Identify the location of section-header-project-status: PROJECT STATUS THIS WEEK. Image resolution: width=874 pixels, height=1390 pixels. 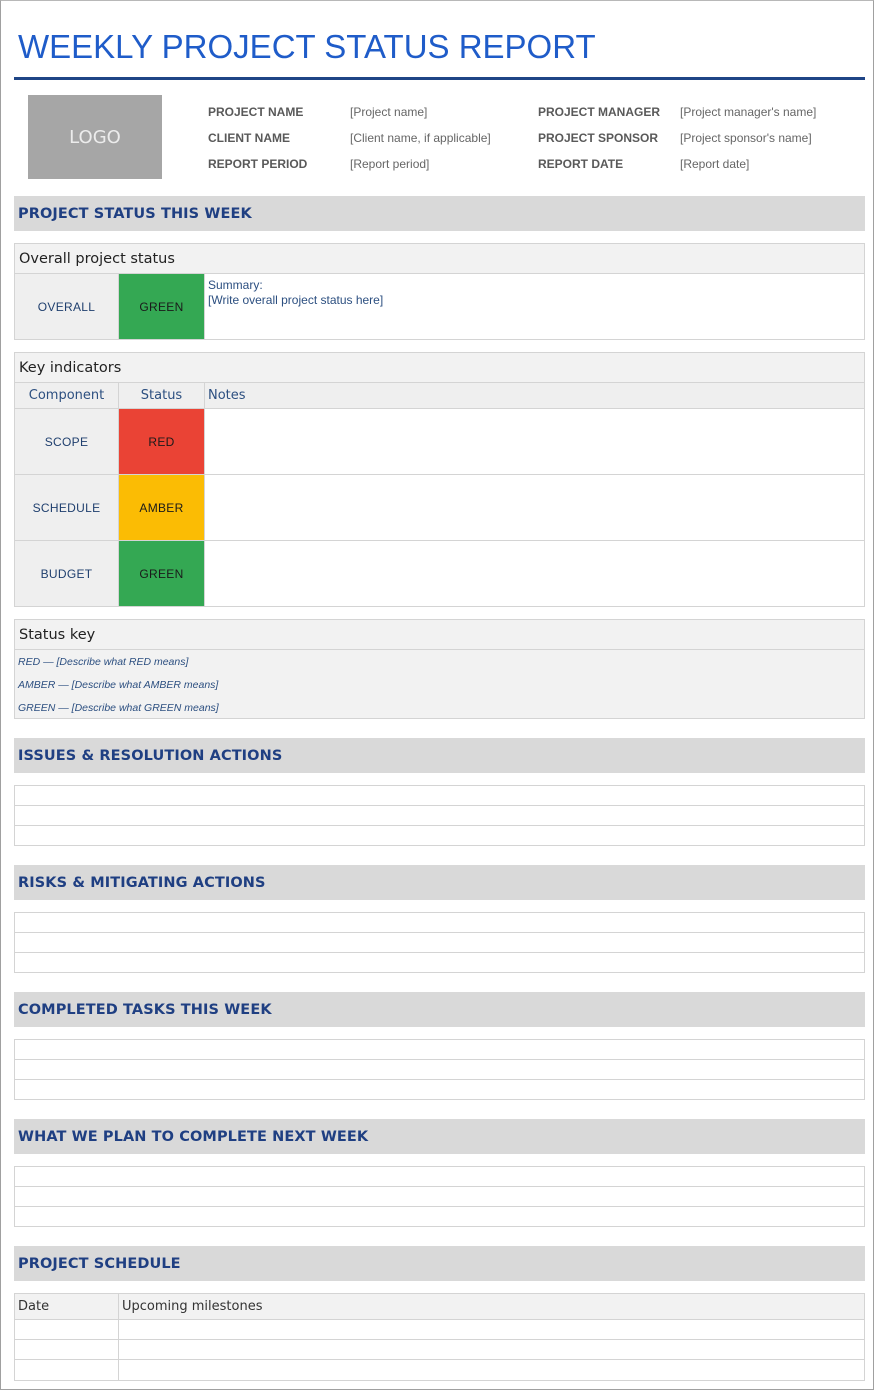
(439, 213).